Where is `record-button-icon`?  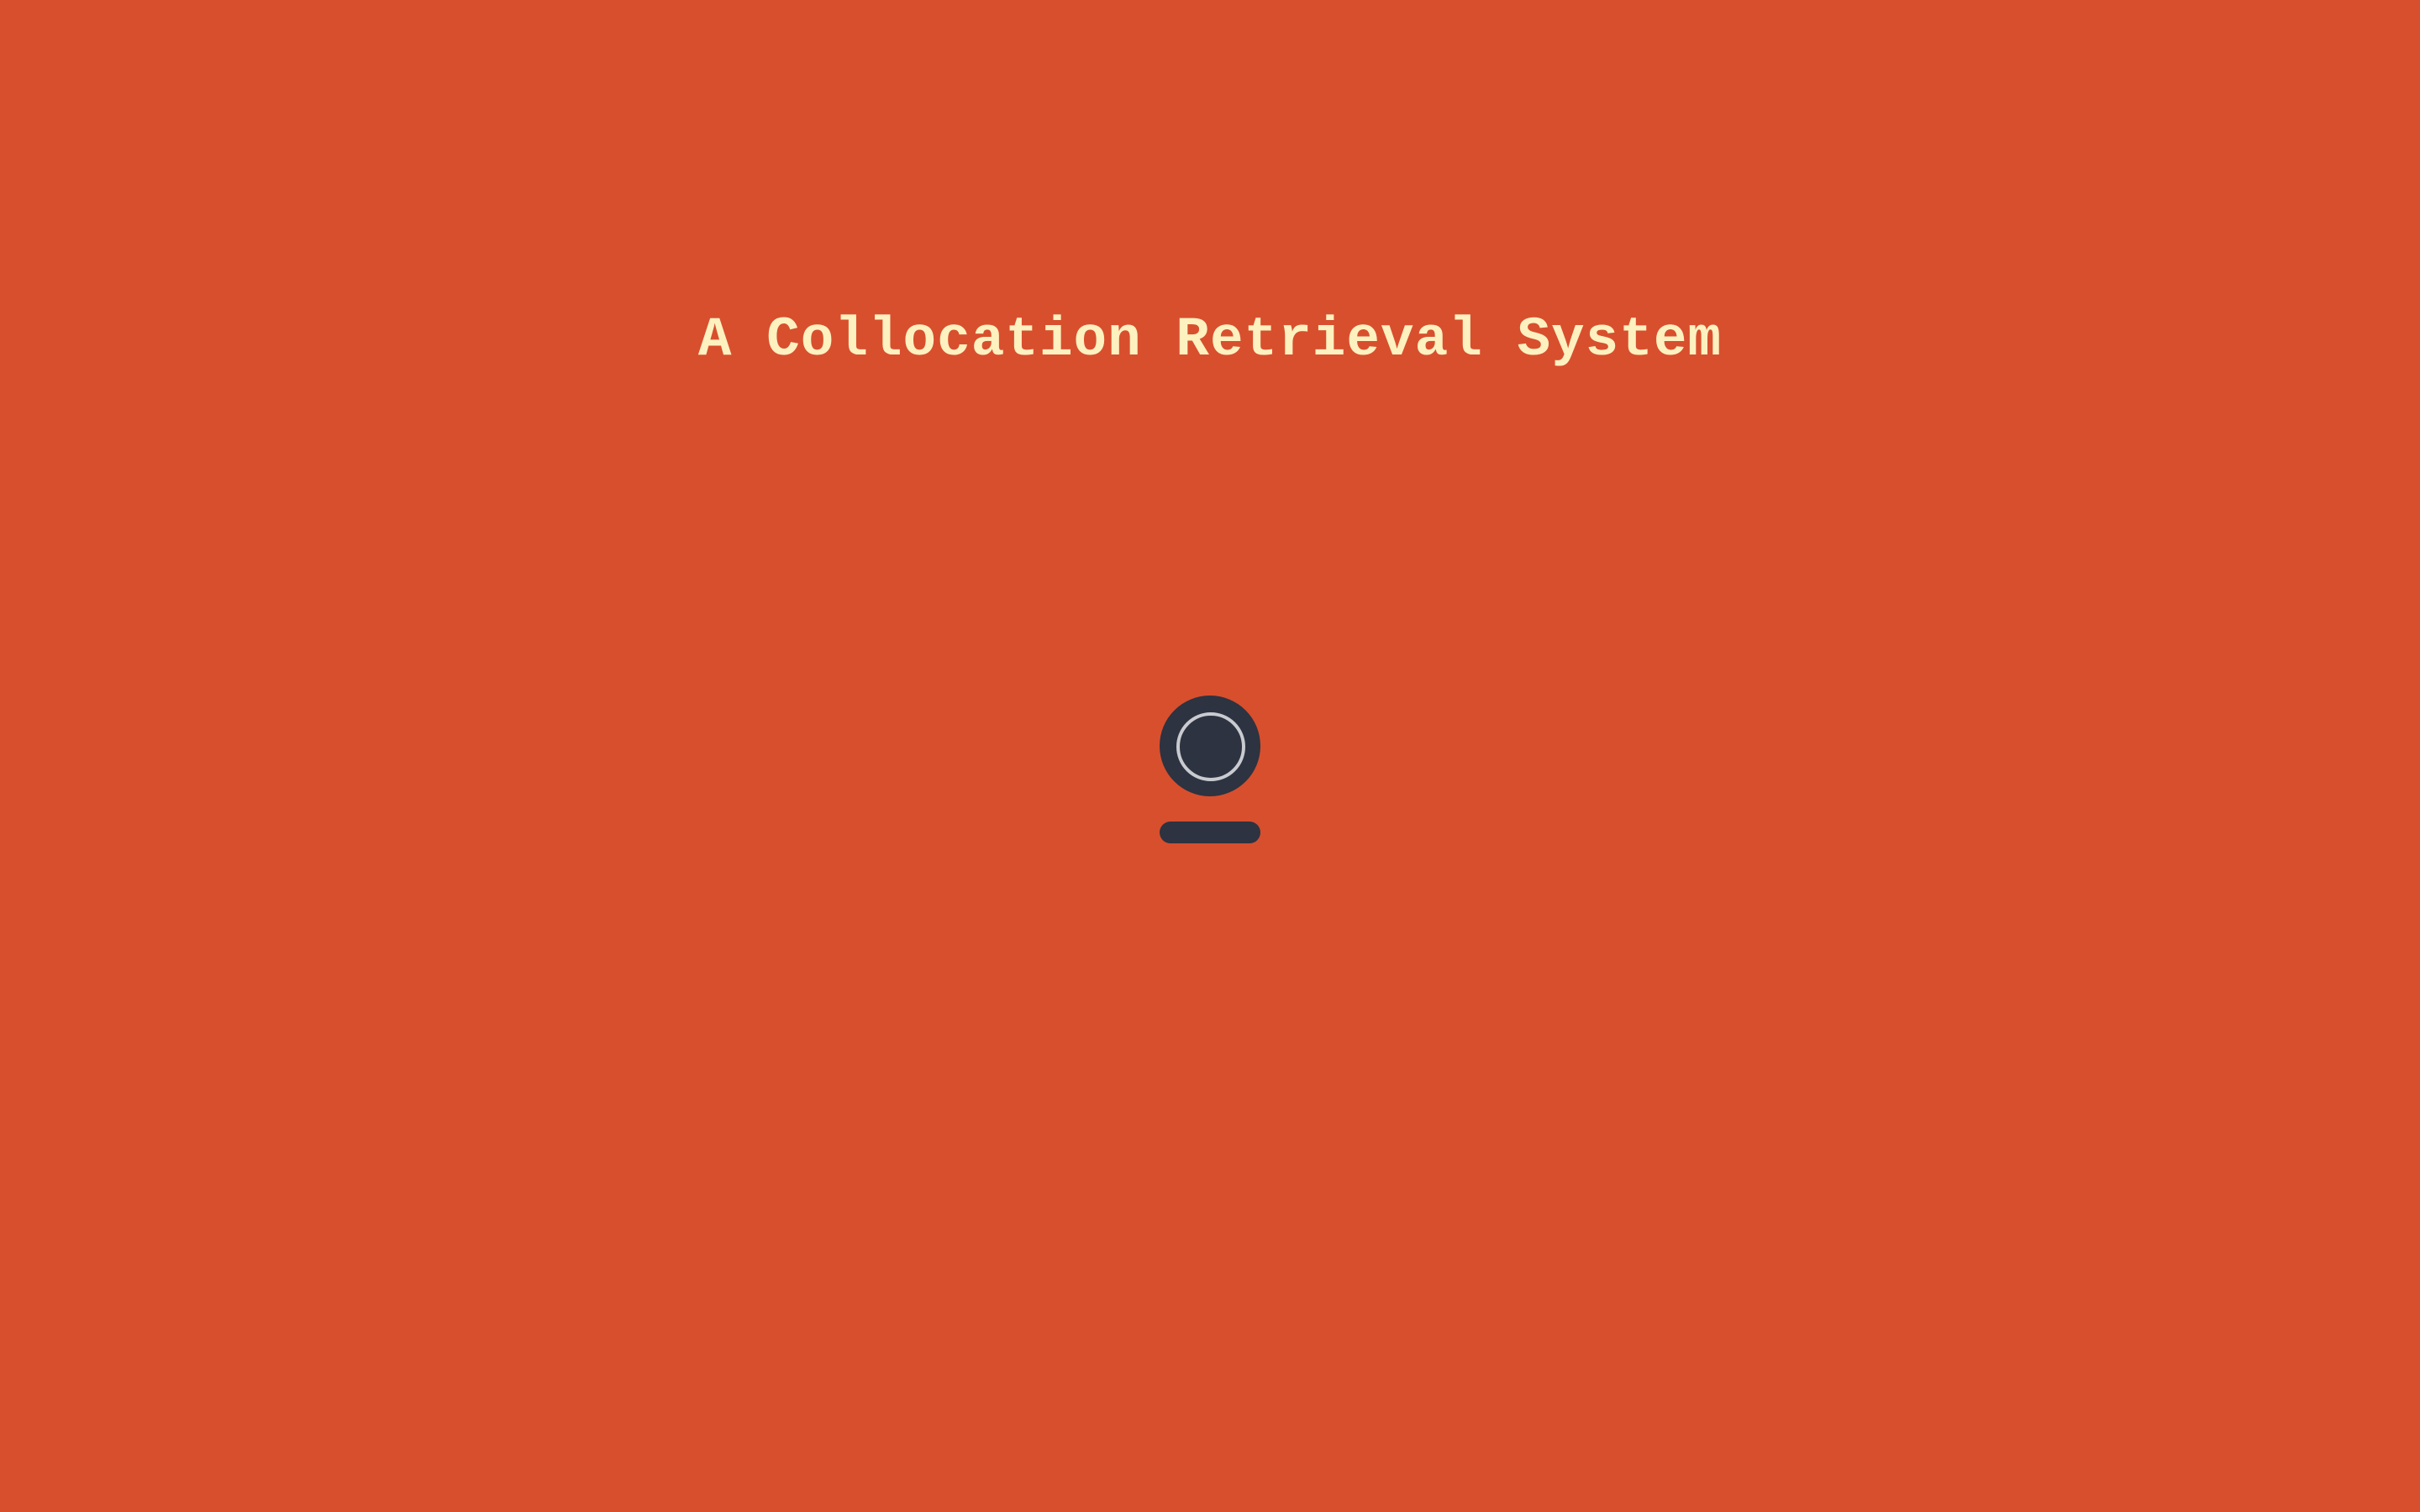 record-button-icon is located at coordinates (1210, 769).